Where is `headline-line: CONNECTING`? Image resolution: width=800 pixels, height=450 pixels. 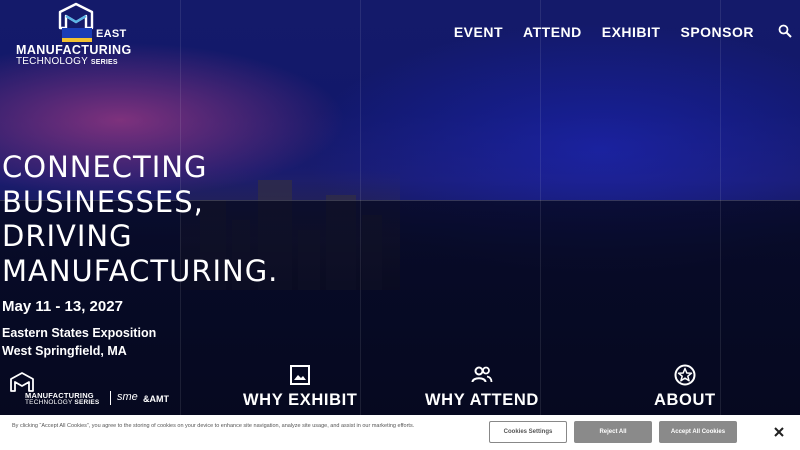
headline-line: CONNECTING is located at coordinates (105, 167).